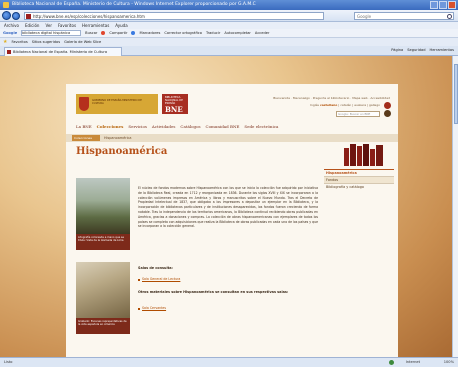 The height and width of the screenshot is (367, 458). Describe the element at coordinates (95, 25) in the screenshot. I see `menu-herramientas: Herramientas` at that location.